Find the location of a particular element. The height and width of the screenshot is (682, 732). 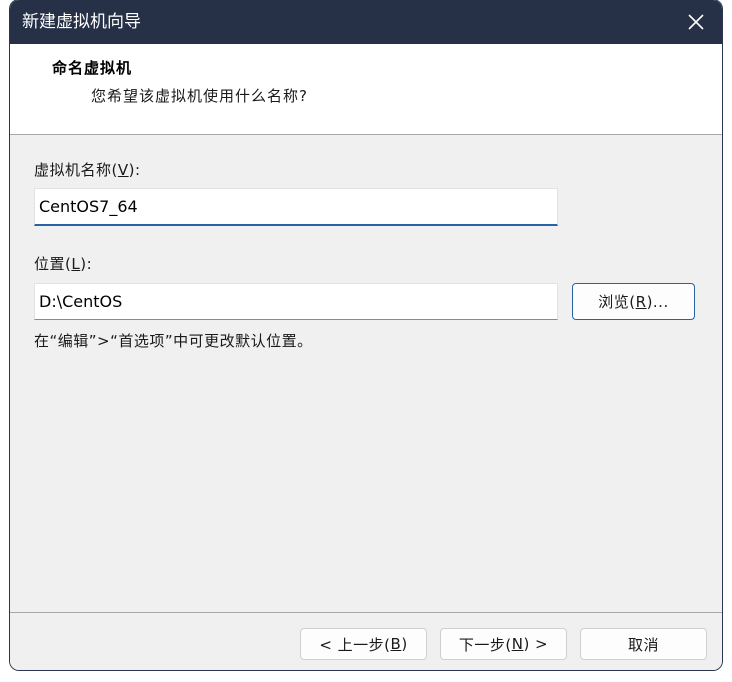

wizard-footer: < 上一步(B) 下一步(N) > 取消 is located at coordinates (366, 641).